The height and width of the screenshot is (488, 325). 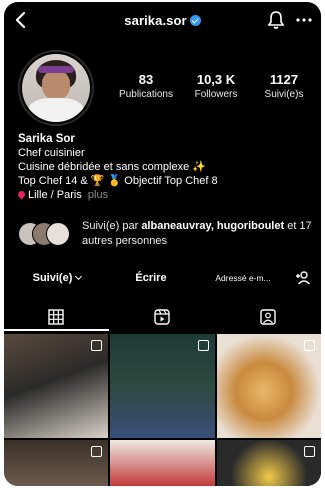 What do you see at coordinates (79, 276) in the screenshot?
I see `chevron-down-icon` at bounding box center [79, 276].